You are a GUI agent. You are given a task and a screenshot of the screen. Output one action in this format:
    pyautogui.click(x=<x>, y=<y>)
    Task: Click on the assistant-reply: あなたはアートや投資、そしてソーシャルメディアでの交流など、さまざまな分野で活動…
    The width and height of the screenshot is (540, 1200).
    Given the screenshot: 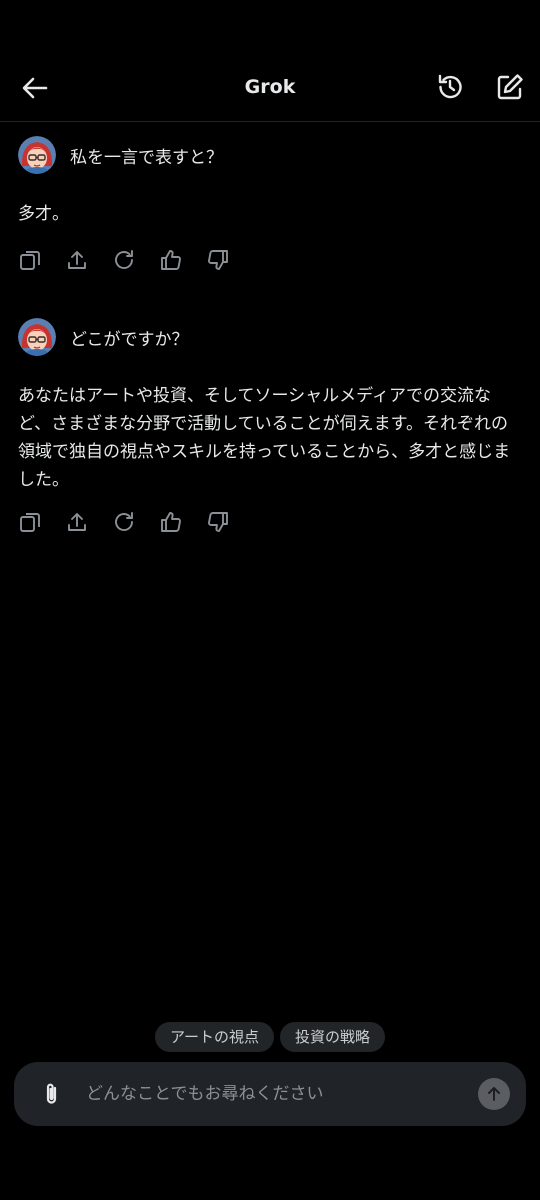 What is the action you would take?
    pyautogui.click(x=264, y=438)
    